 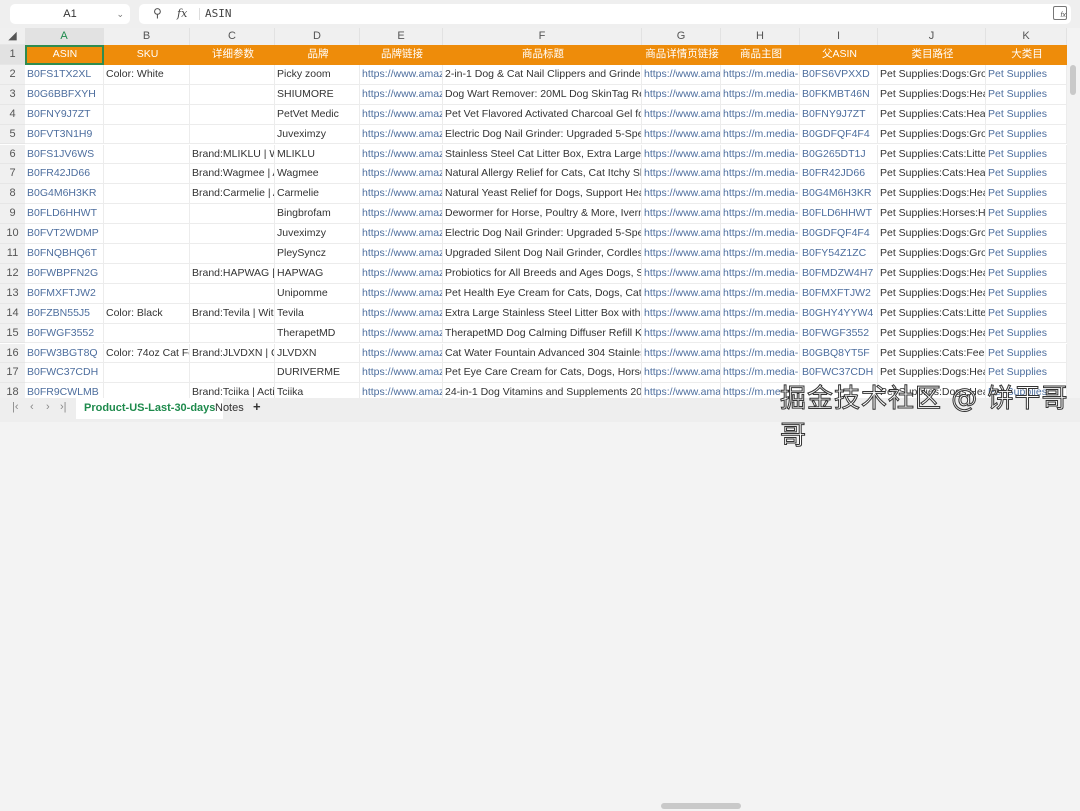 What do you see at coordinates (147, 74) in the screenshot?
I see `table-cell: Color: White` at bounding box center [147, 74].